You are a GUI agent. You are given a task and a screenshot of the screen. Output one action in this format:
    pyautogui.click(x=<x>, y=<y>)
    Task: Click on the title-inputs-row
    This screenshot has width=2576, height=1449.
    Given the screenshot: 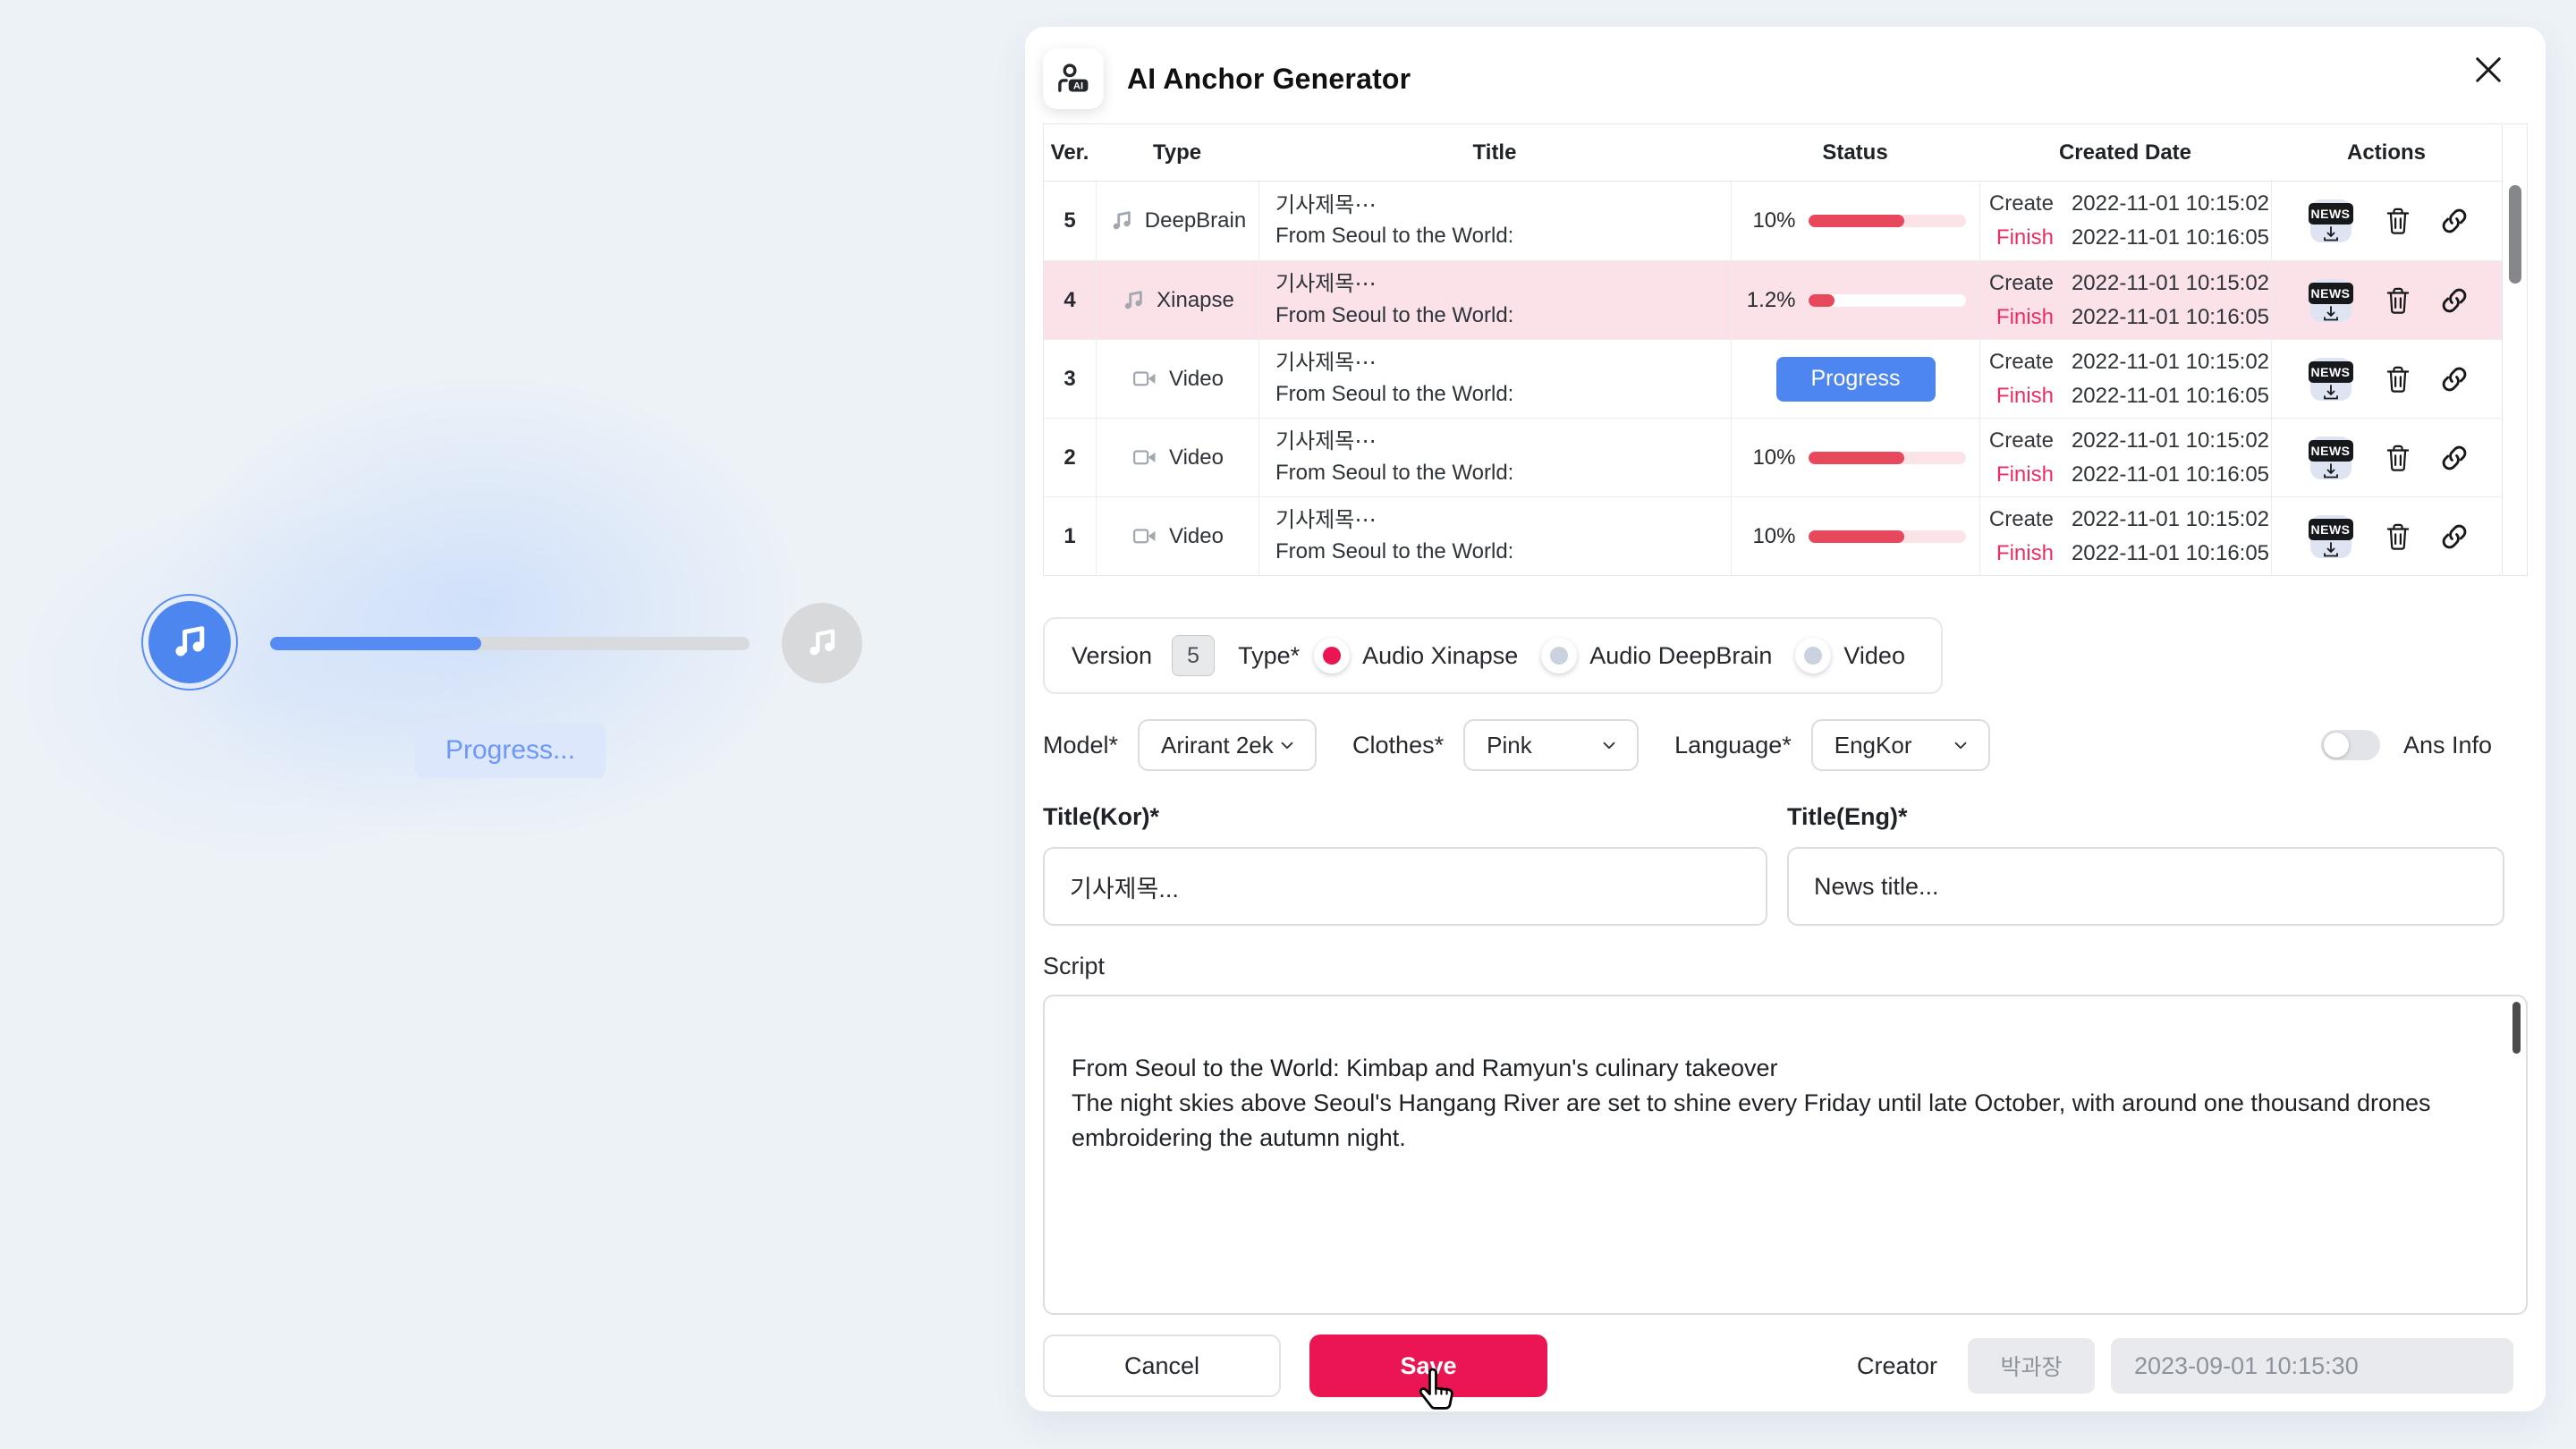 What is the action you would take?
    pyautogui.click(x=1785, y=886)
    